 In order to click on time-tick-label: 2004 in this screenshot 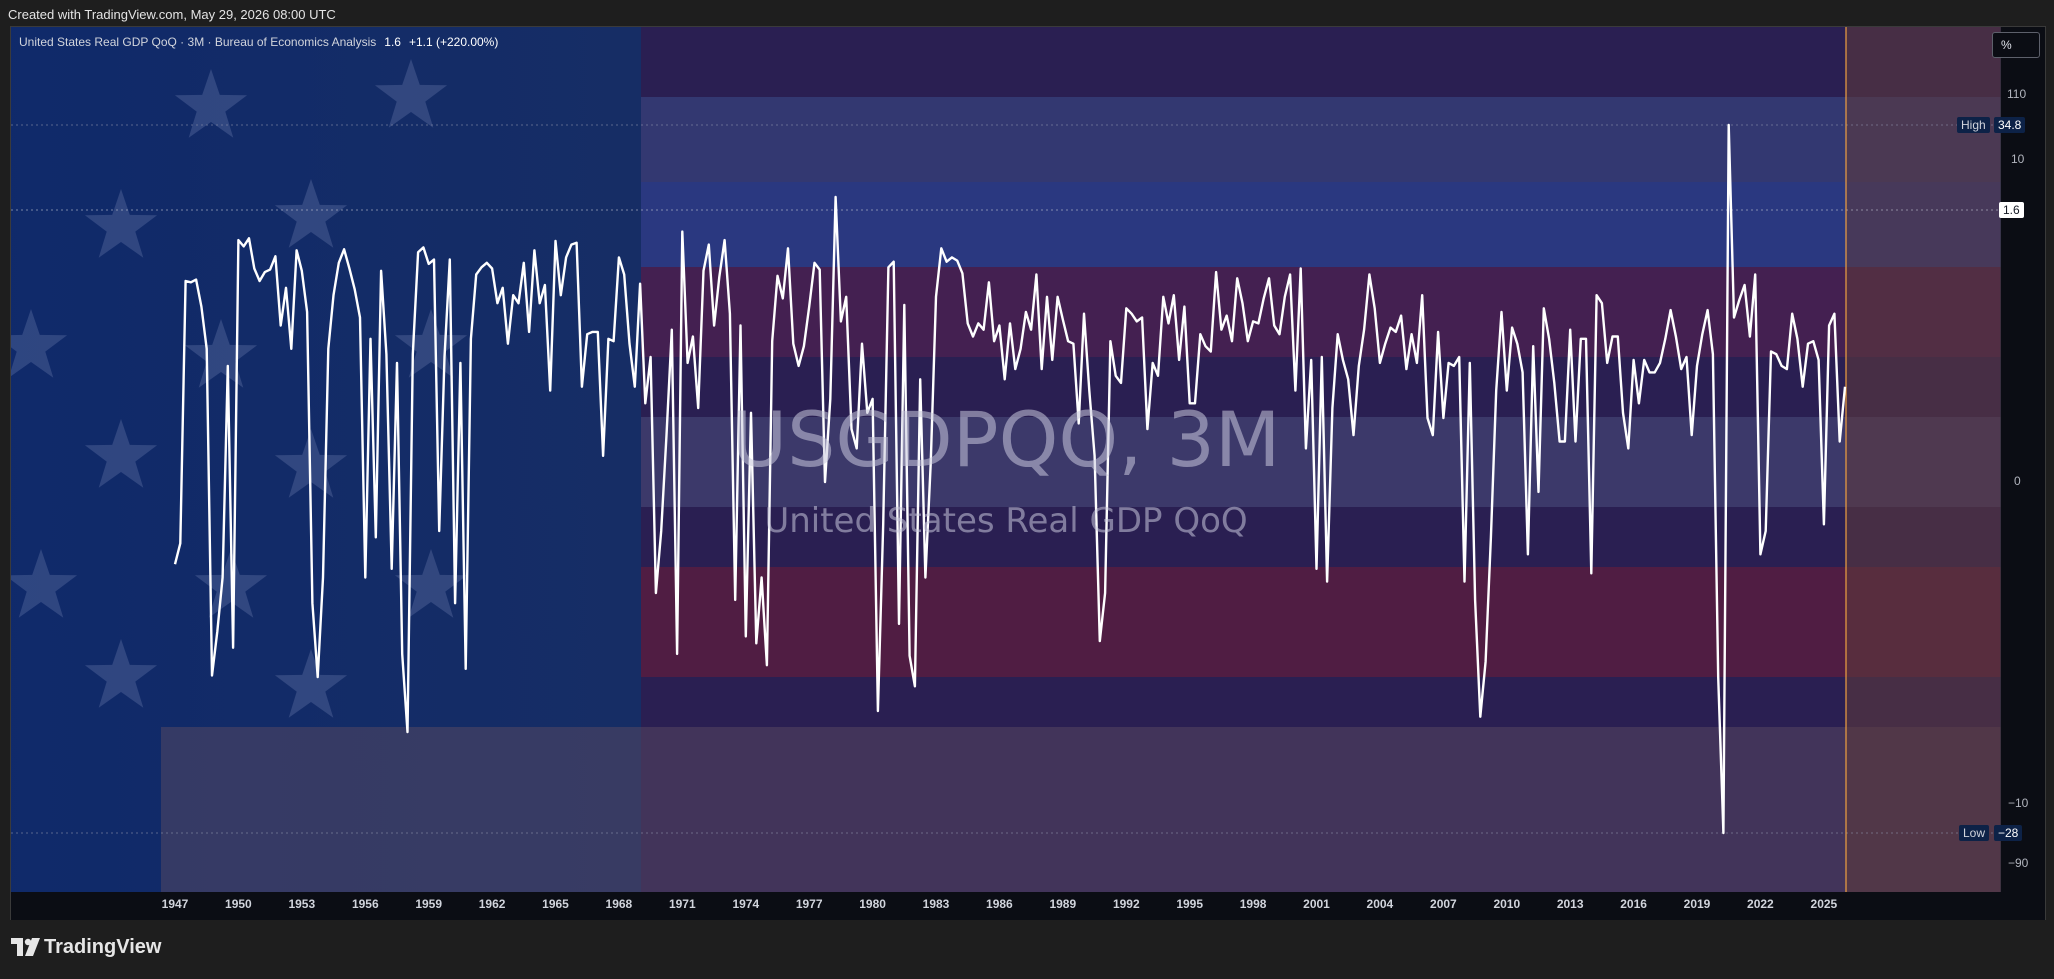, I will do `click(1380, 904)`.